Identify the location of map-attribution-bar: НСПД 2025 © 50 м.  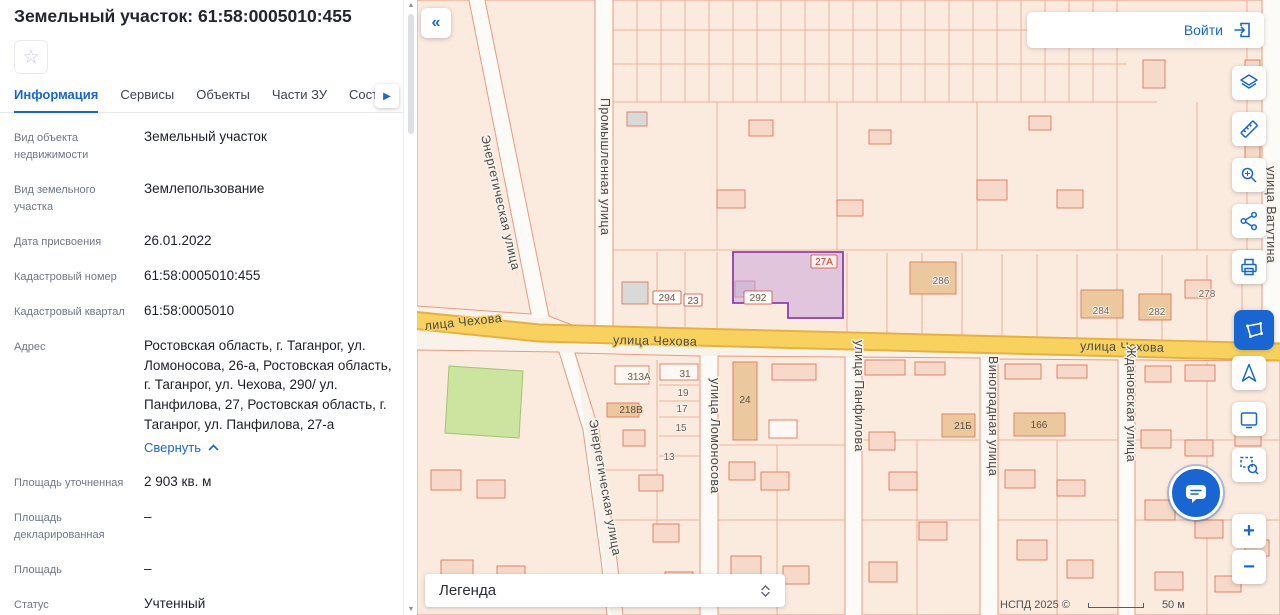
(1092, 605).